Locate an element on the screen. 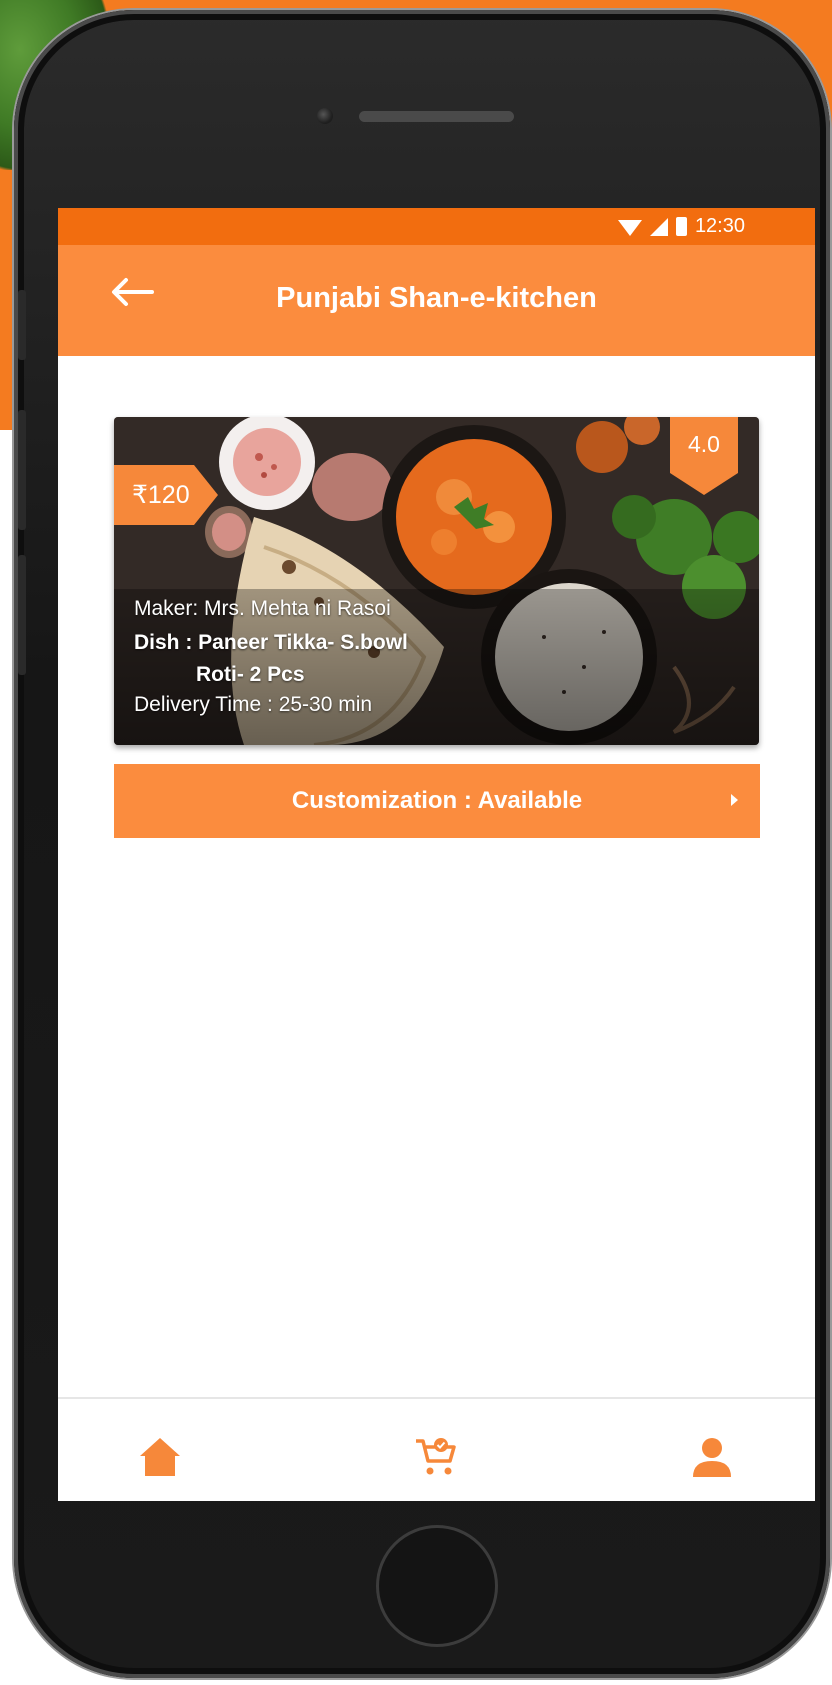 The image size is (832, 1685). dish-roti-line: Roti- 2 Pcs is located at coordinates (250, 674).